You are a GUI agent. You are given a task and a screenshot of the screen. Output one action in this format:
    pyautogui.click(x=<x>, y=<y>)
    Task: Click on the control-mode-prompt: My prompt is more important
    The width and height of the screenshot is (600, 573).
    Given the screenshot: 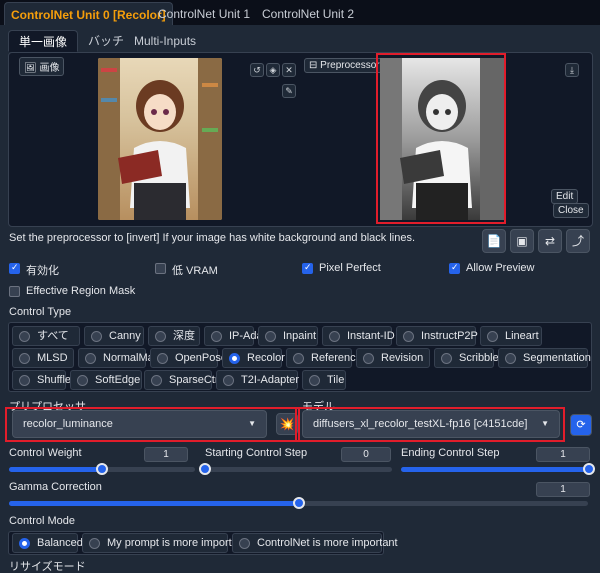 What is the action you would take?
    pyautogui.click(x=164, y=543)
    